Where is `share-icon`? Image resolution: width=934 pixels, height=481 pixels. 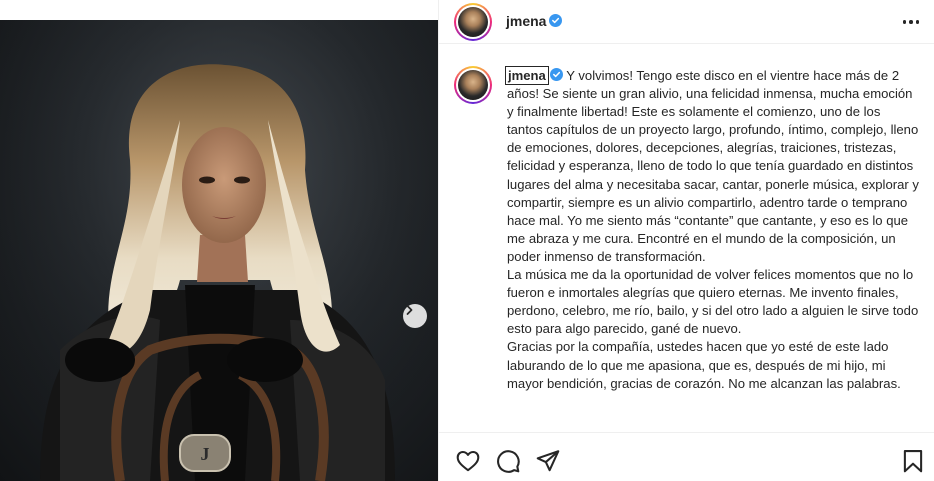 share-icon is located at coordinates (548, 461).